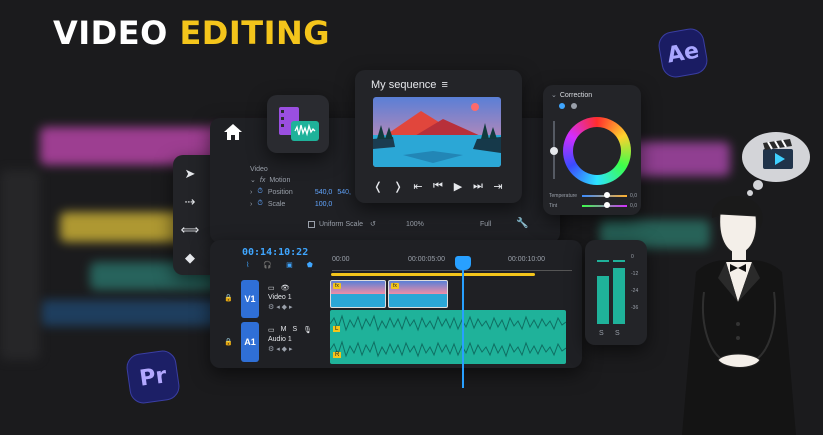 This screenshot has height=435, width=823. I want to click on scale-value: 100,0, so click(324, 204).